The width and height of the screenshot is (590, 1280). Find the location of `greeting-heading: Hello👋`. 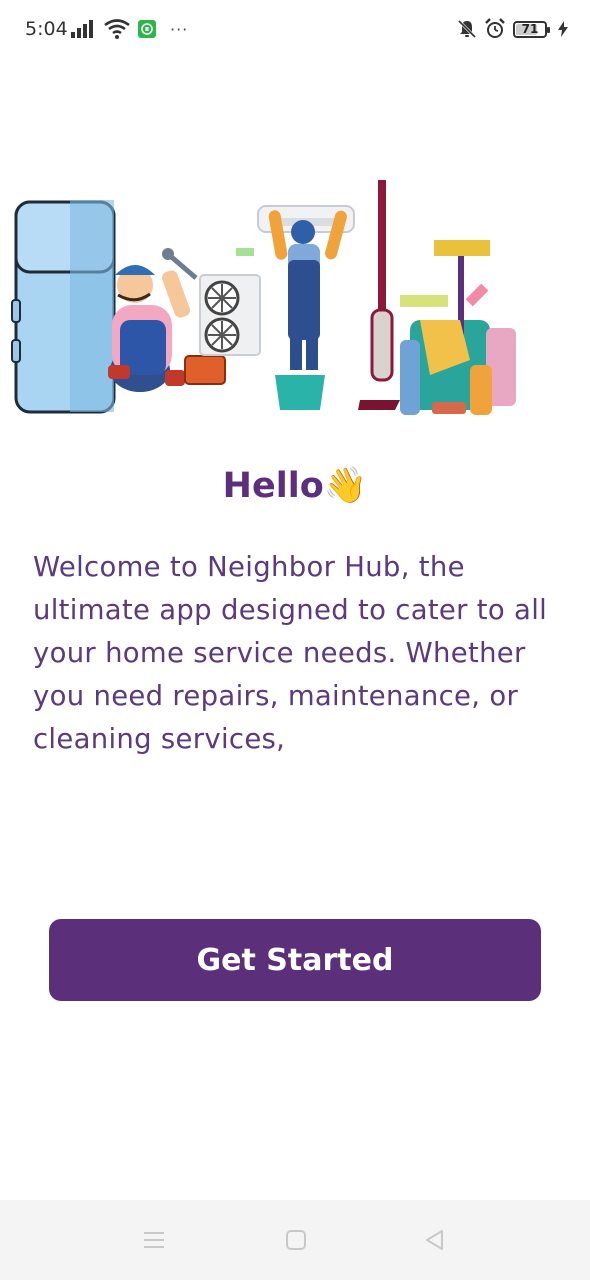

greeting-heading: Hello👋 is located at coordinates (295, 486).